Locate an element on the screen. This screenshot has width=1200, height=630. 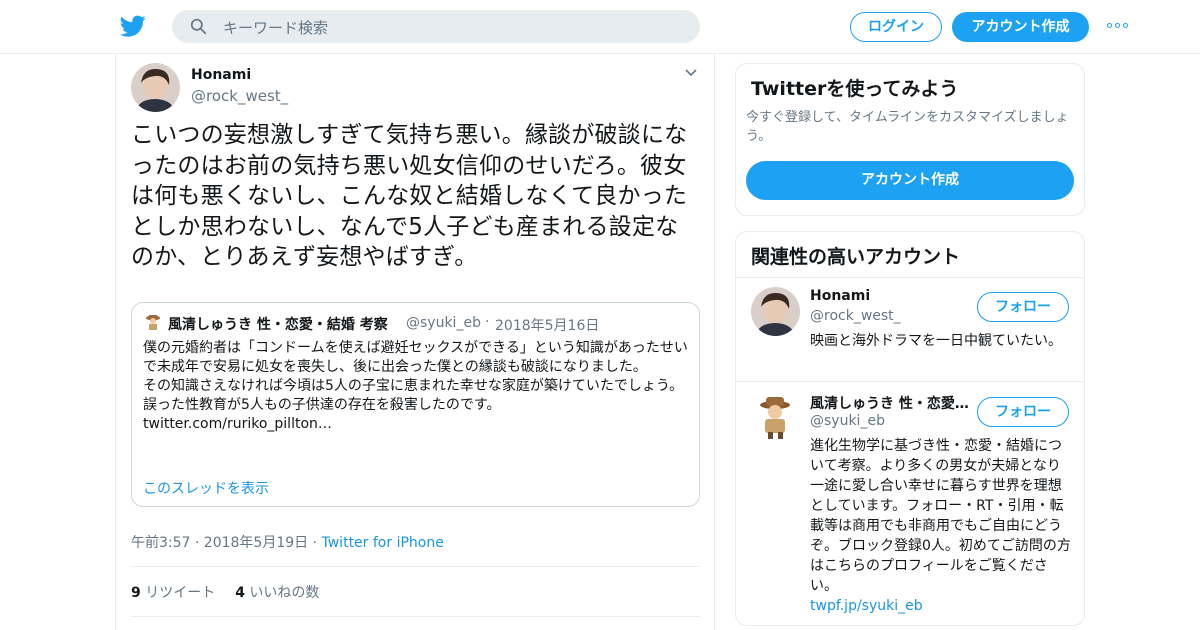
quoted-author-name: 風清しゅうき 性・恋愛・結婚 考察 is located at coordinates (278, 325).